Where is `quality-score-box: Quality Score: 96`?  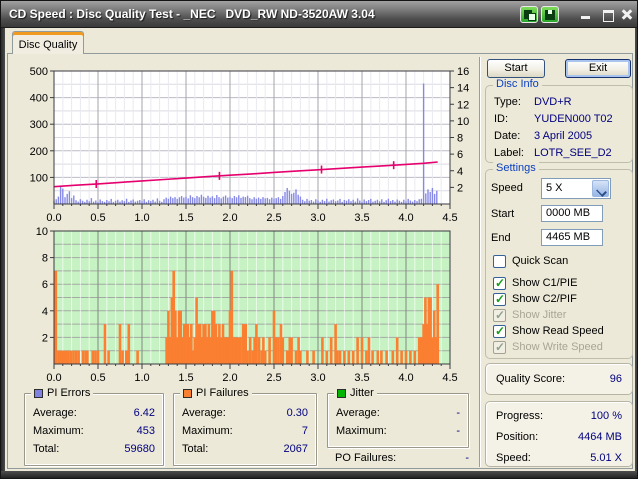 quality-score-box: Quality Score: 96 is located at coordinates (559, 379).